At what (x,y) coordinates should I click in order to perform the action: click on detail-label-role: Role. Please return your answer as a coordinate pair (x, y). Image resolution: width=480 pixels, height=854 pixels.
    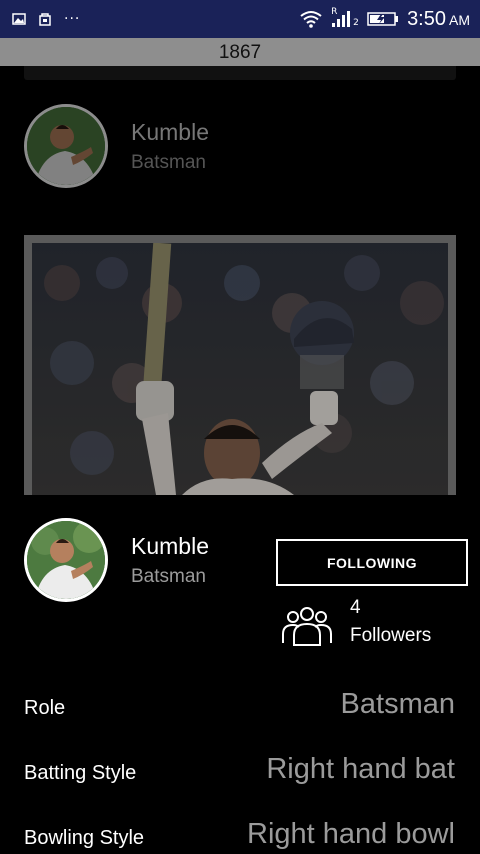
    Looking at the image, I should click on (45, 708).